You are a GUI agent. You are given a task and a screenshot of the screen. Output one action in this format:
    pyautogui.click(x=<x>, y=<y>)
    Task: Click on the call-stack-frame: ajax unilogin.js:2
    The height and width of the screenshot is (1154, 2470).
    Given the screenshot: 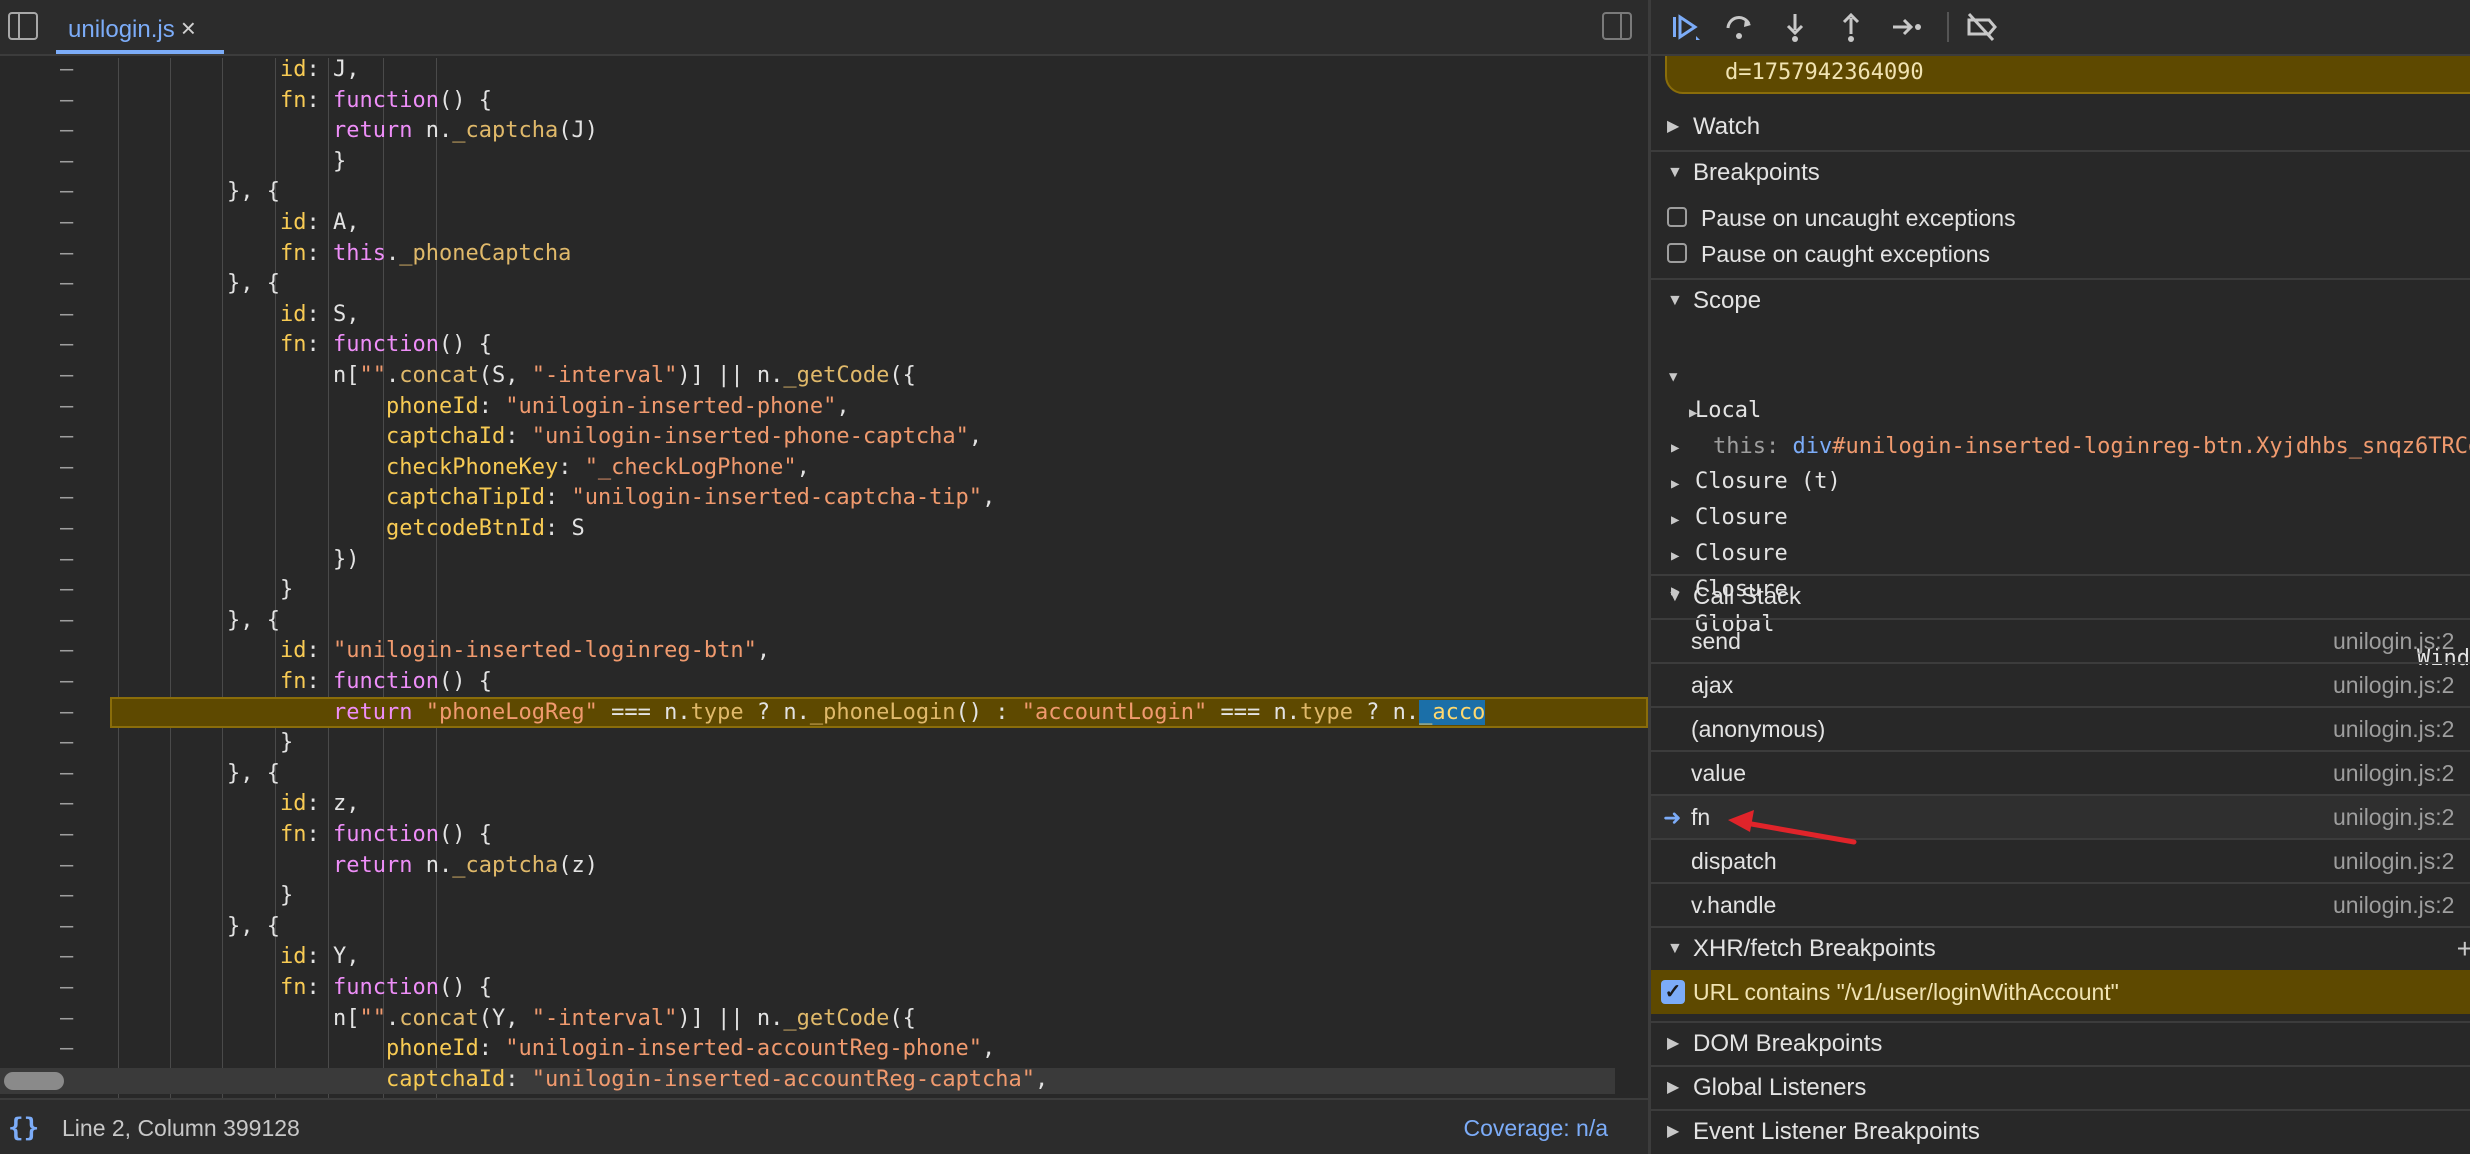 What is the action you would take?
    pyautogui.click(x=2060, y=684)
    